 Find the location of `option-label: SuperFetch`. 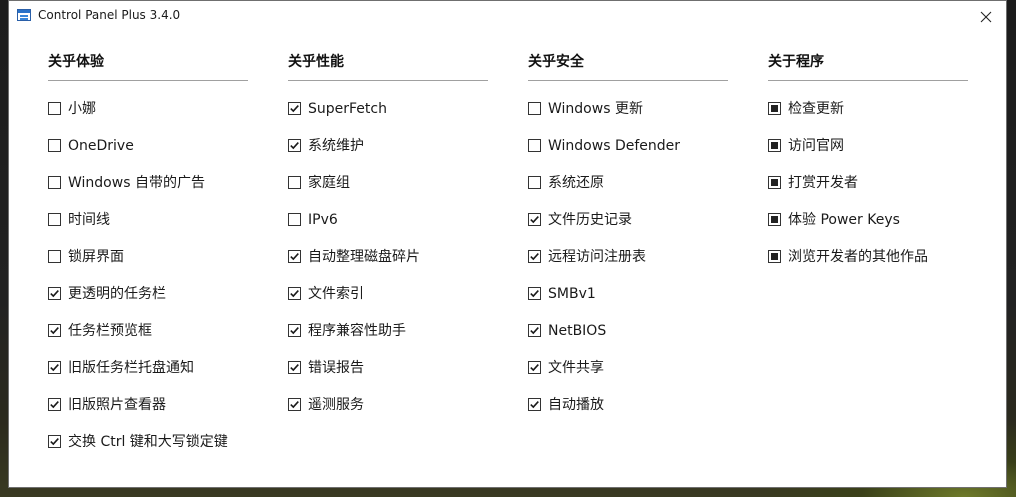

option-label: SuperFetch is located at coordinates (347, 108).